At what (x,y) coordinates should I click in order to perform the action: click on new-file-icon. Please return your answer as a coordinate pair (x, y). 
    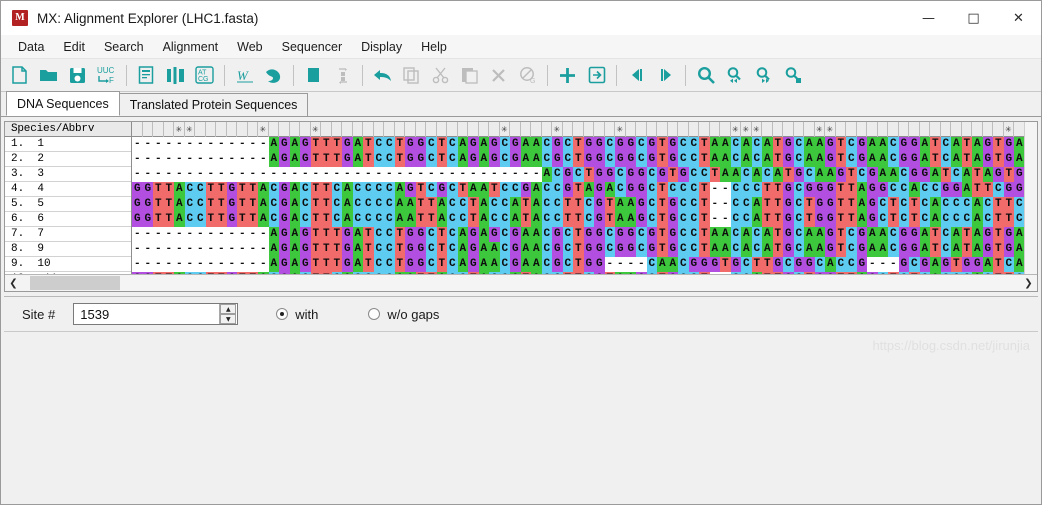
    Looking at the image, I should click on (19, 75).